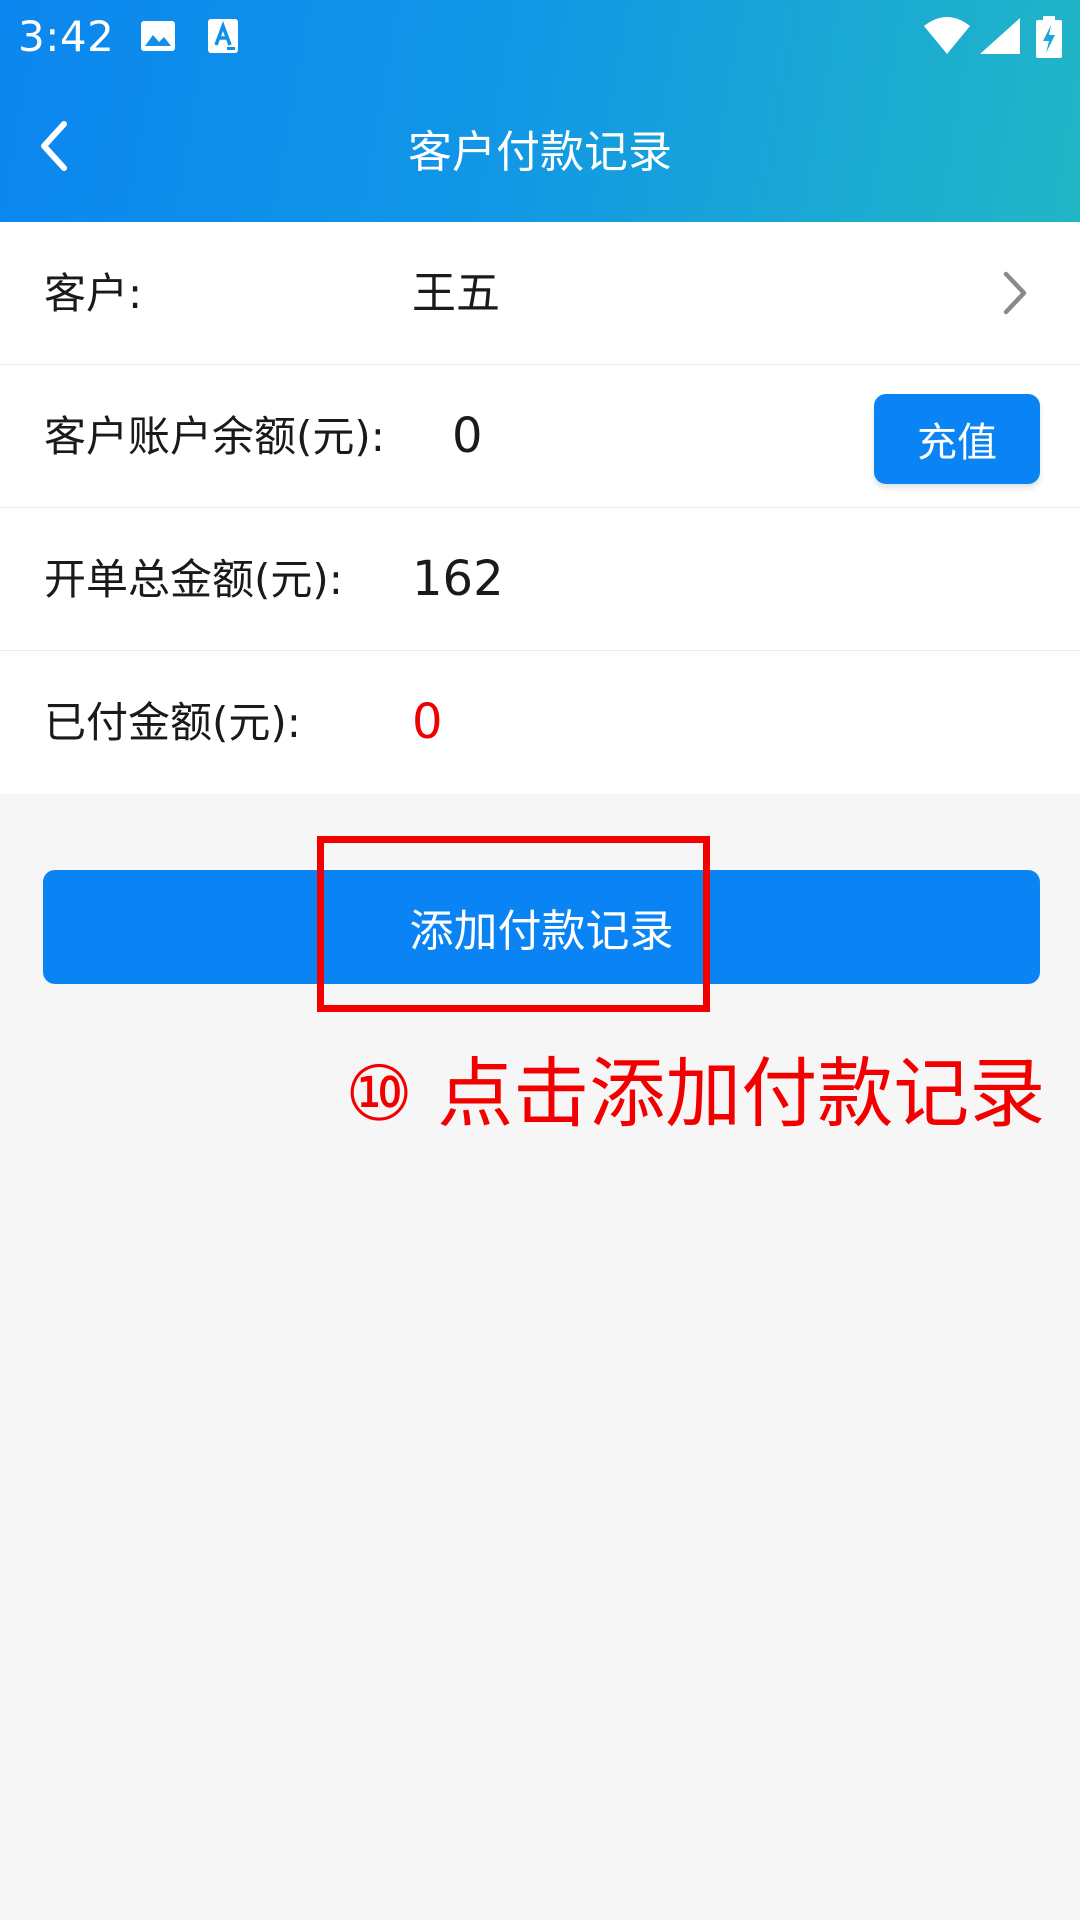 The height and width of the screenshot is (1920, 1080). What do you see at coordinates (1014, 293) in the screenshot?
I see `chevron-right-icon` at bounding box center [1014, 293].